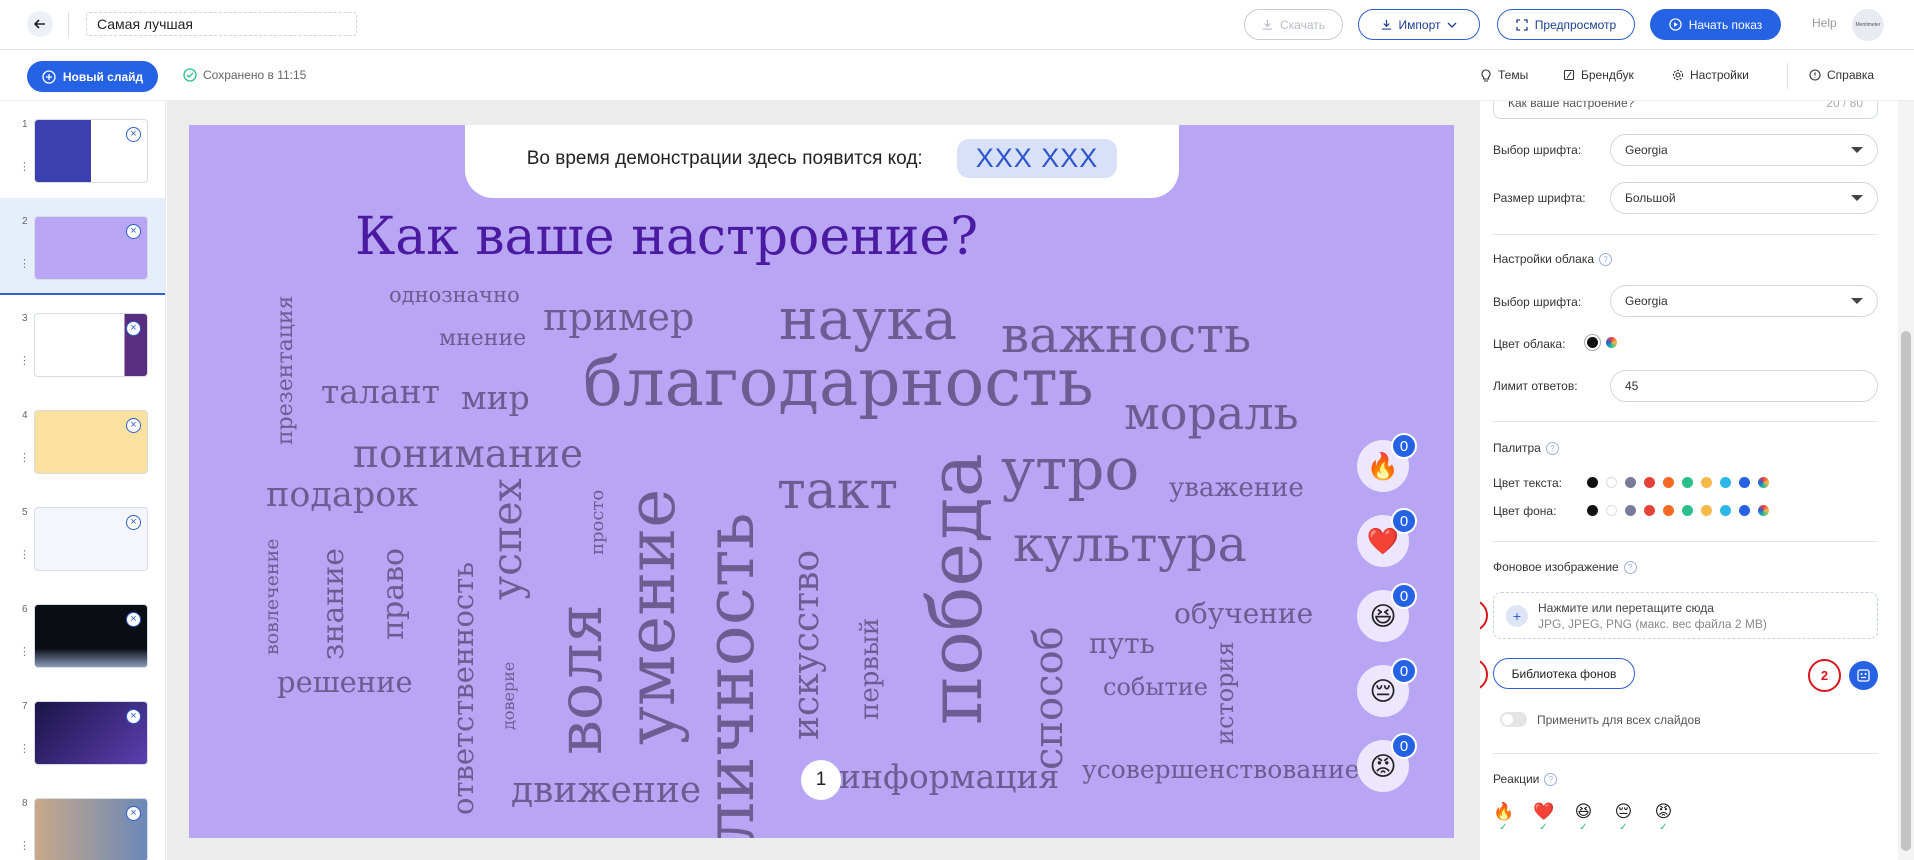 The width and height of the screenshot is (1914, 860). I want to click on avatar: Mentimeter, so click(1868, 25).